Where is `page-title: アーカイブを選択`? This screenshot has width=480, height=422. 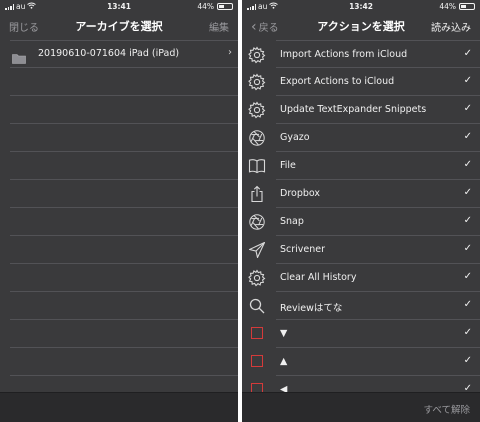 page-title: アーカイブを選択 is located at coordinates (119, 26).